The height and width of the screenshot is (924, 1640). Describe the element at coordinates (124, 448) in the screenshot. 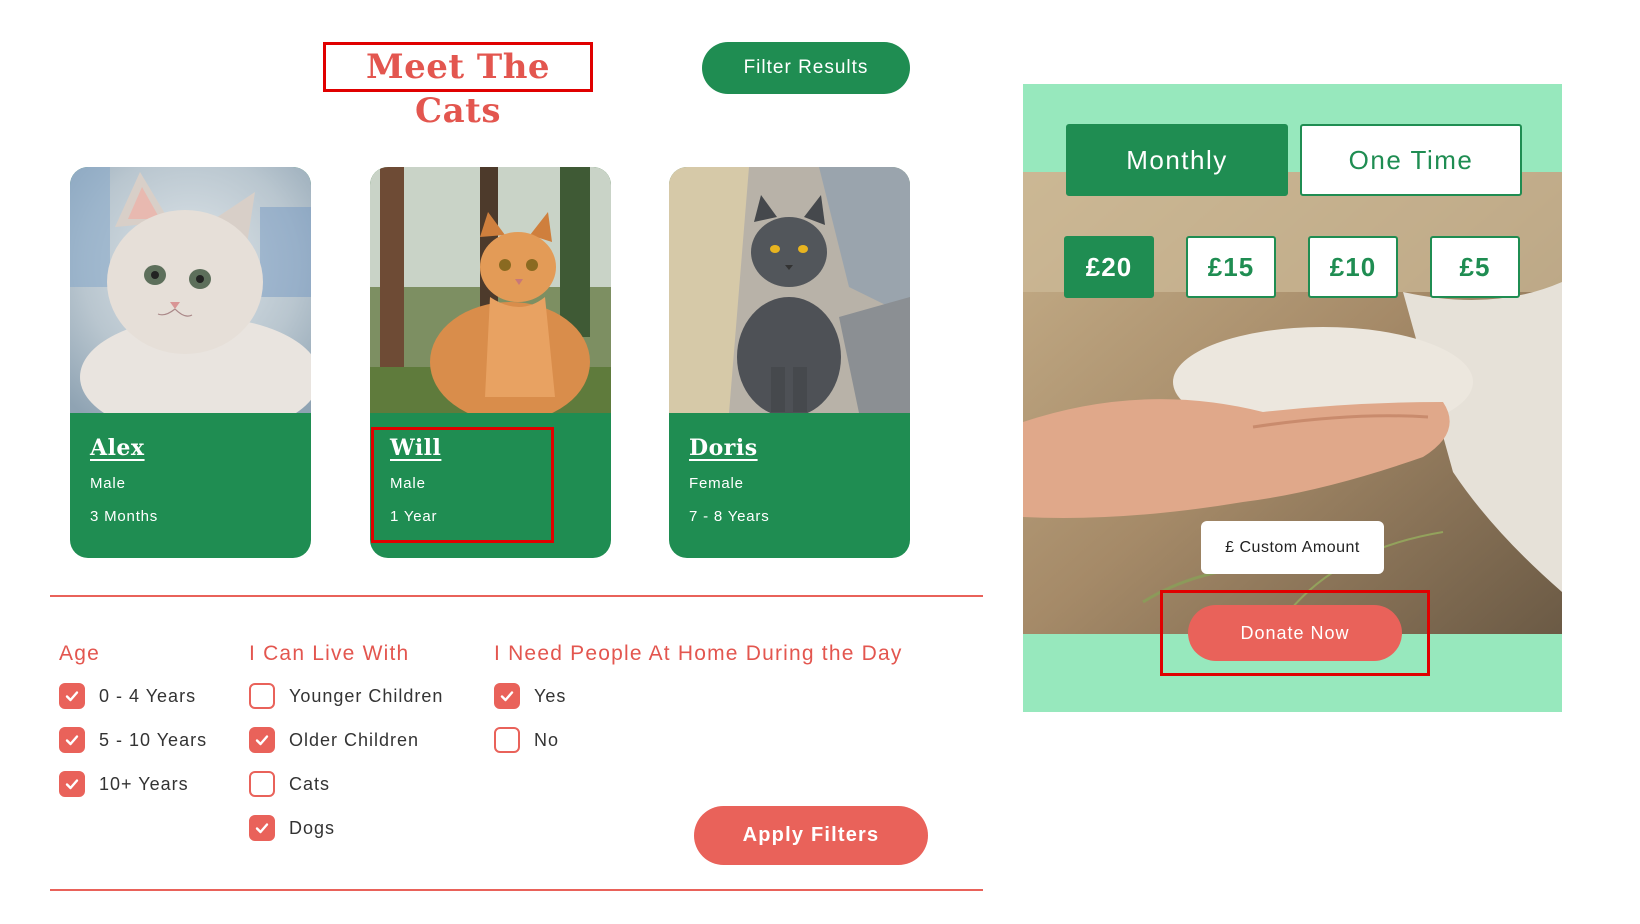

I see `cat-name: Alex` at that location.